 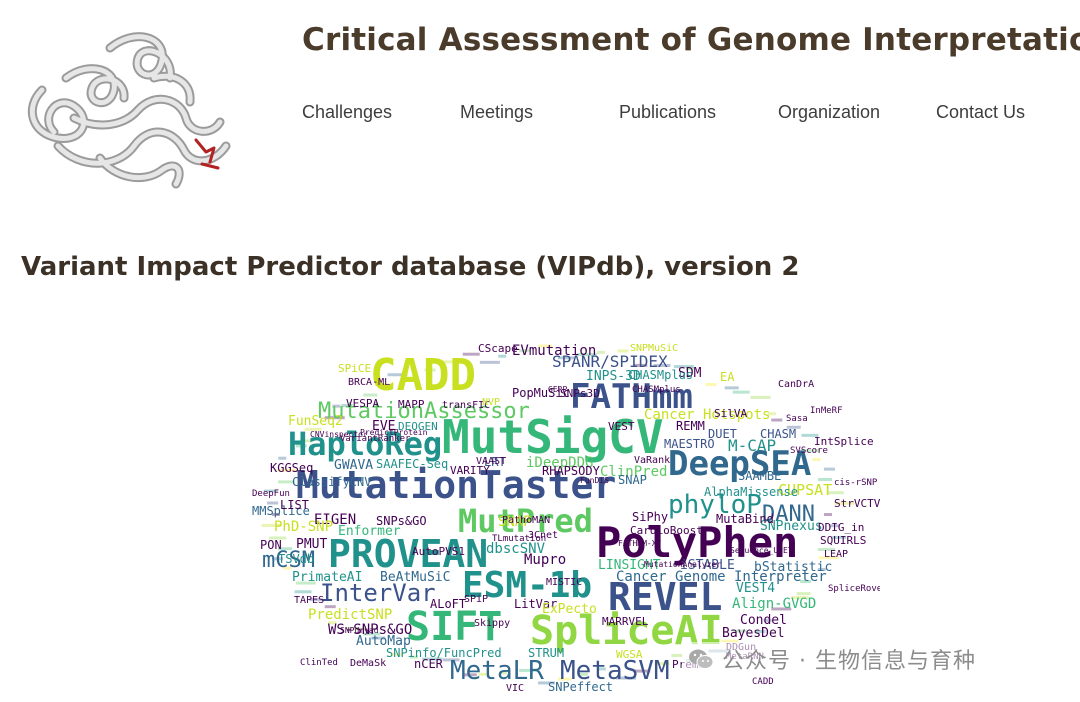 I want to click on cloud-word-nvp: NVP, so click(x=491, y=402).